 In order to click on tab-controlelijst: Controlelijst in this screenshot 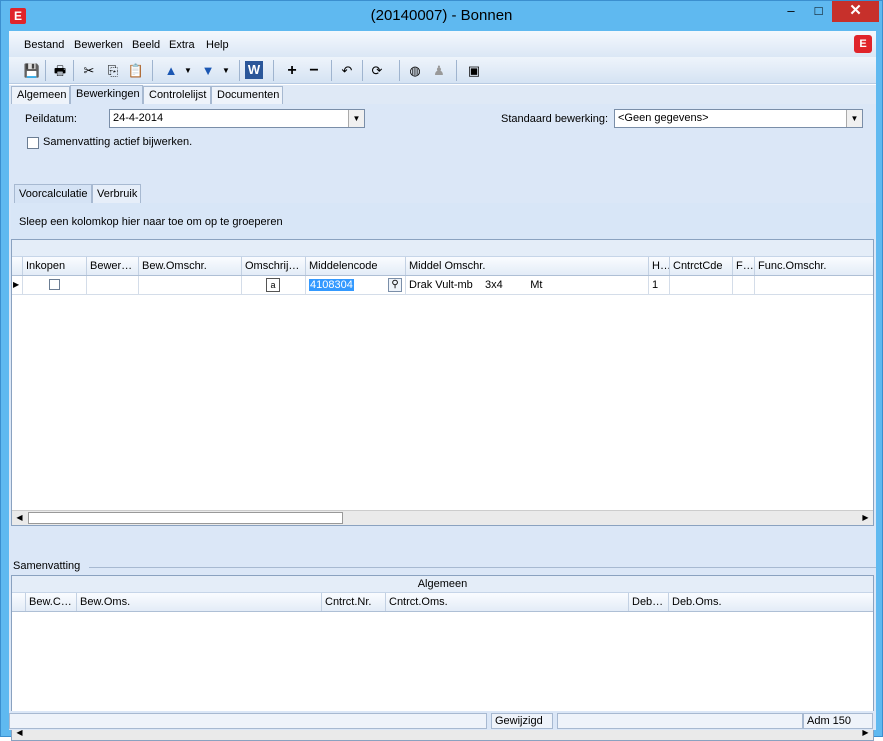, I will do `click(177, 95)`.